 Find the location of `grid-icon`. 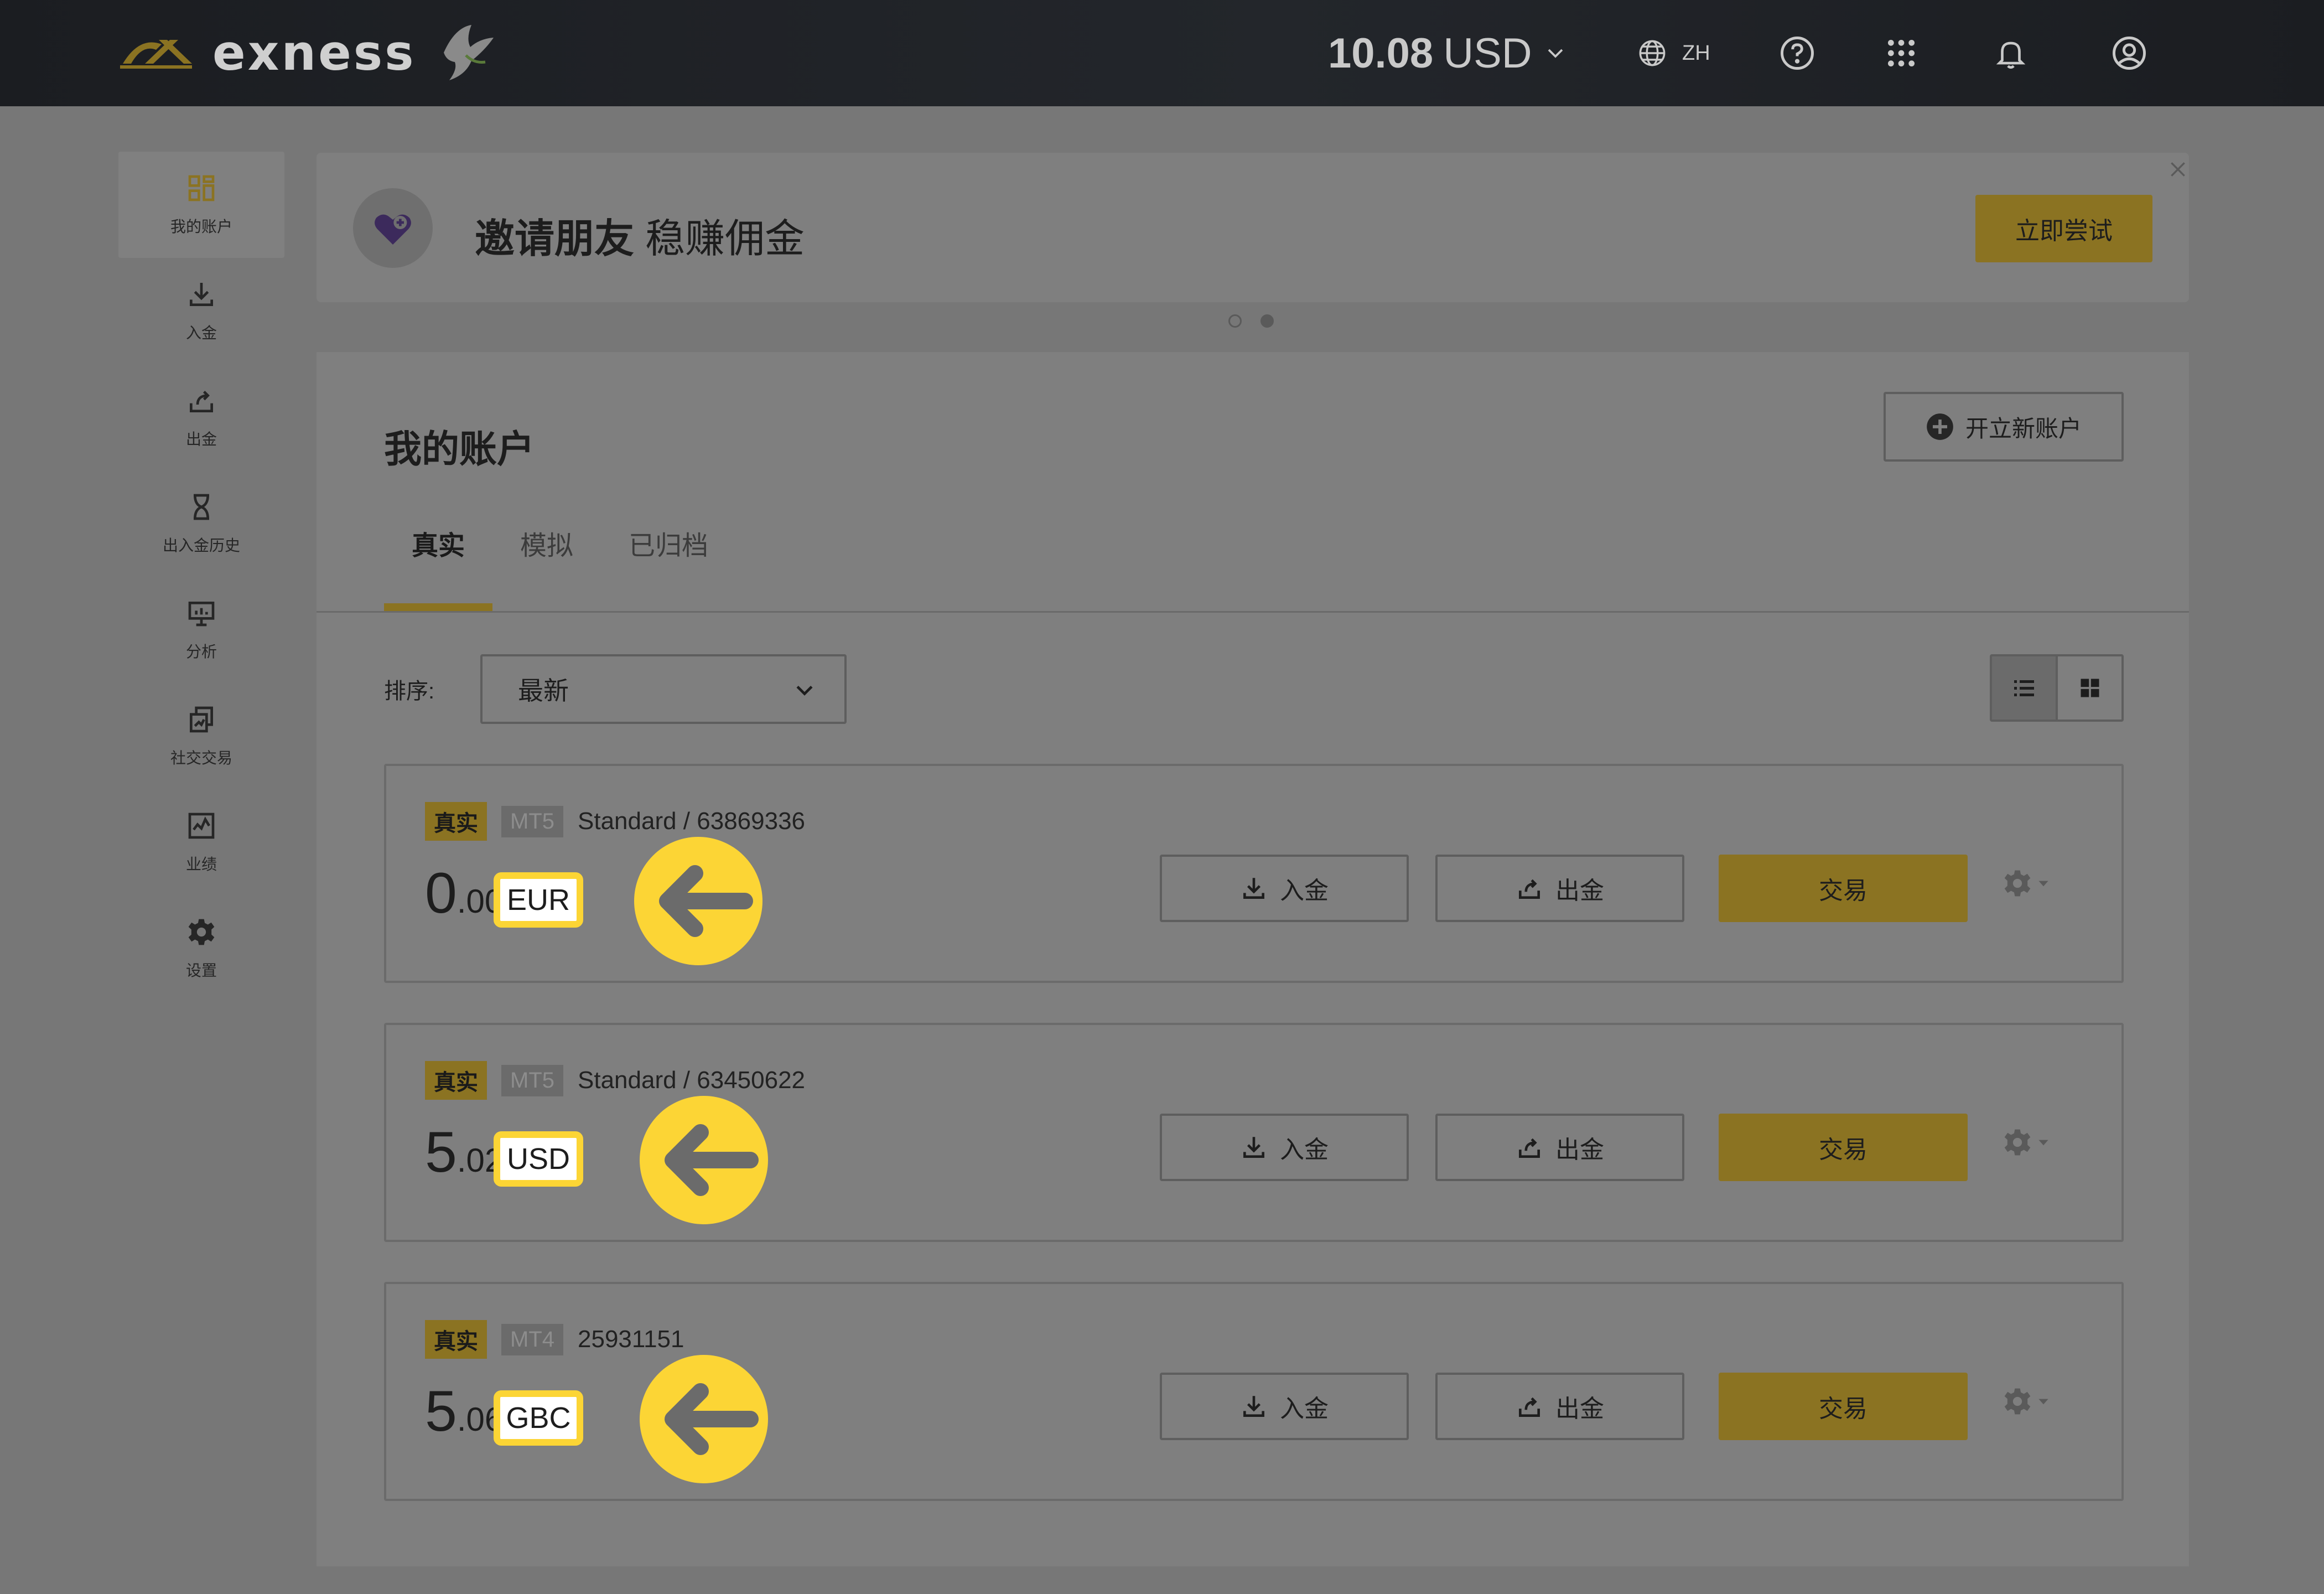

grid-icon is located at coordinates (2090, 688).